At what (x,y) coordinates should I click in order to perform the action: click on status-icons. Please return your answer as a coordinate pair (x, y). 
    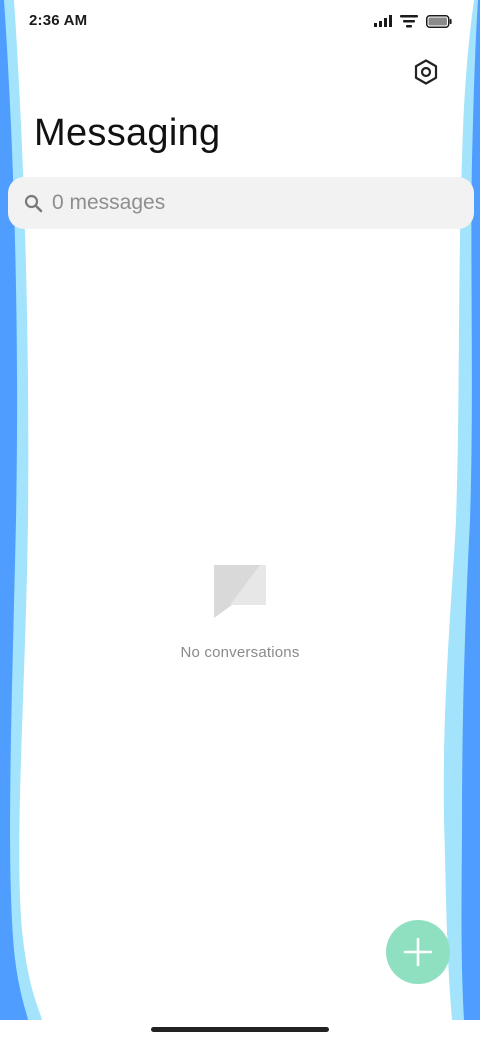
    Looking at the image, I should click on (413, 21).